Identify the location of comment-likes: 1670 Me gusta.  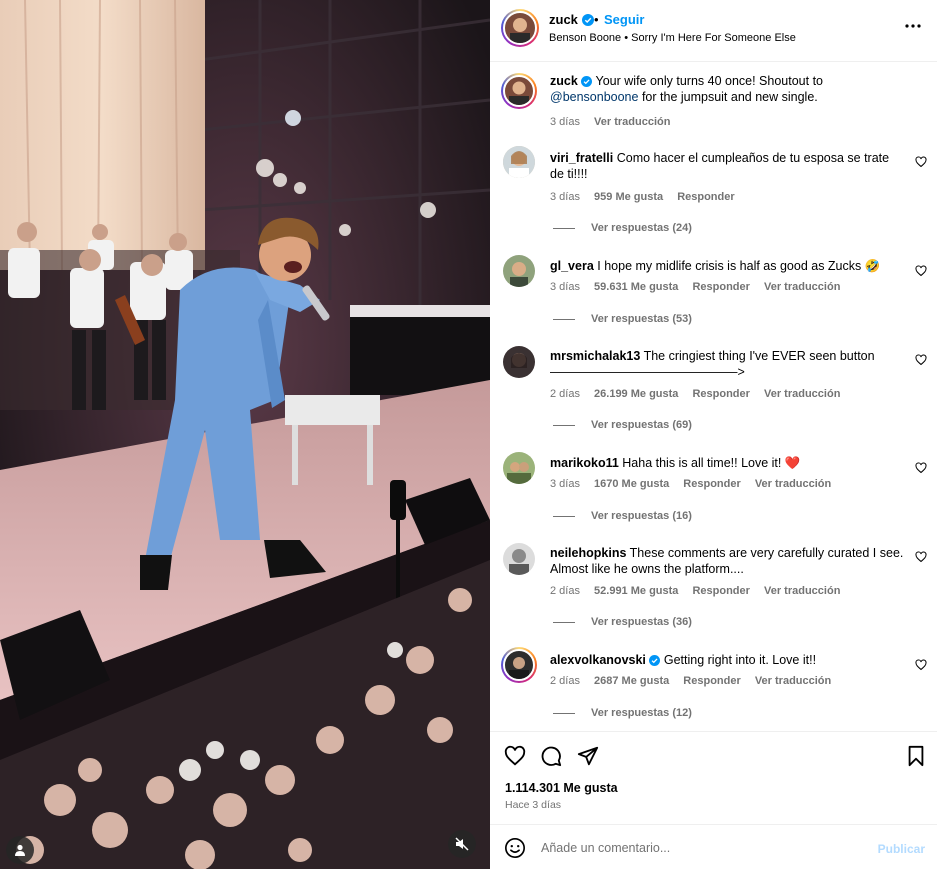
(631, 484).